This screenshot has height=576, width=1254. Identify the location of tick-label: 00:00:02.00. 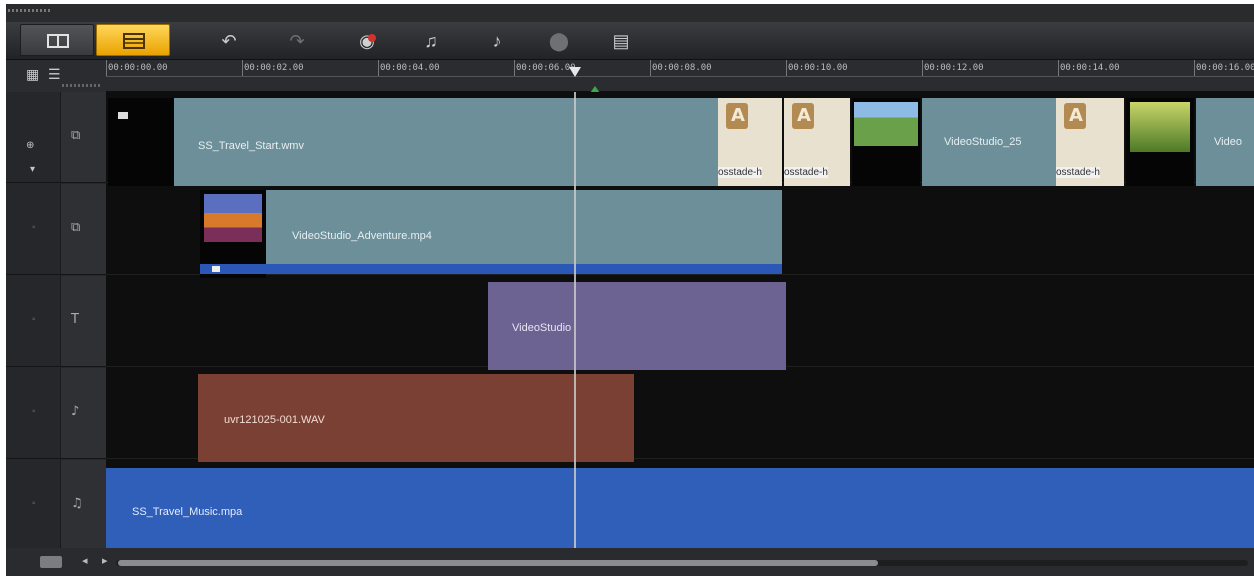
(274, 68).